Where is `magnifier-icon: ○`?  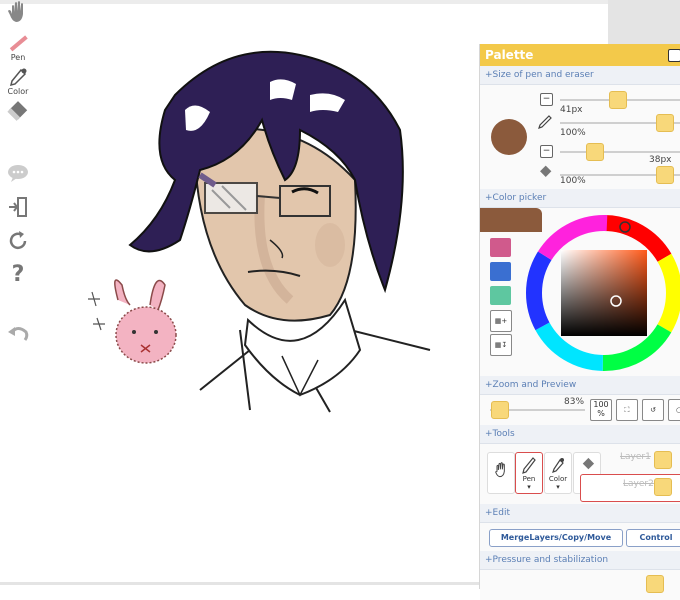
magnifier-icon: ○ is located at coordinates (674, 410).